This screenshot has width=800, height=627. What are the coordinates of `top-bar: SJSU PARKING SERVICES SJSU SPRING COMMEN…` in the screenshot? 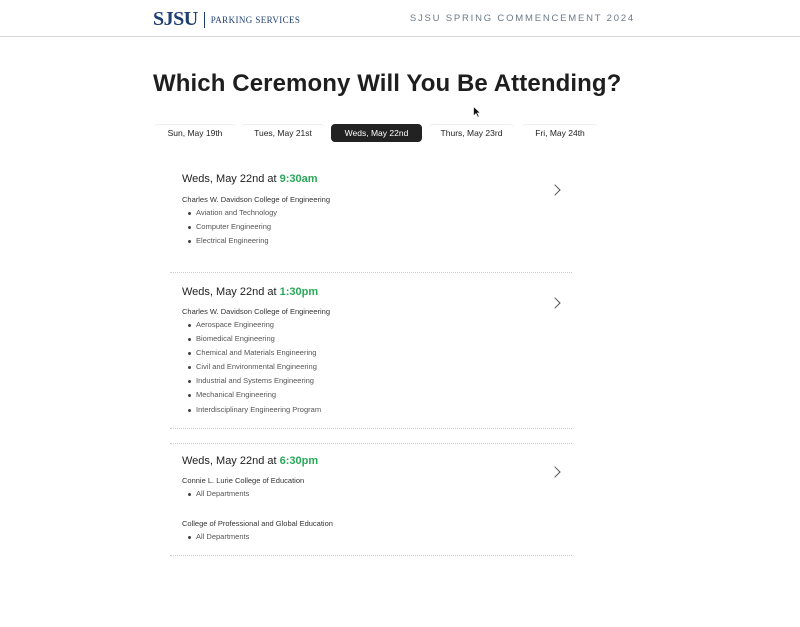 It's located at (400, 18).